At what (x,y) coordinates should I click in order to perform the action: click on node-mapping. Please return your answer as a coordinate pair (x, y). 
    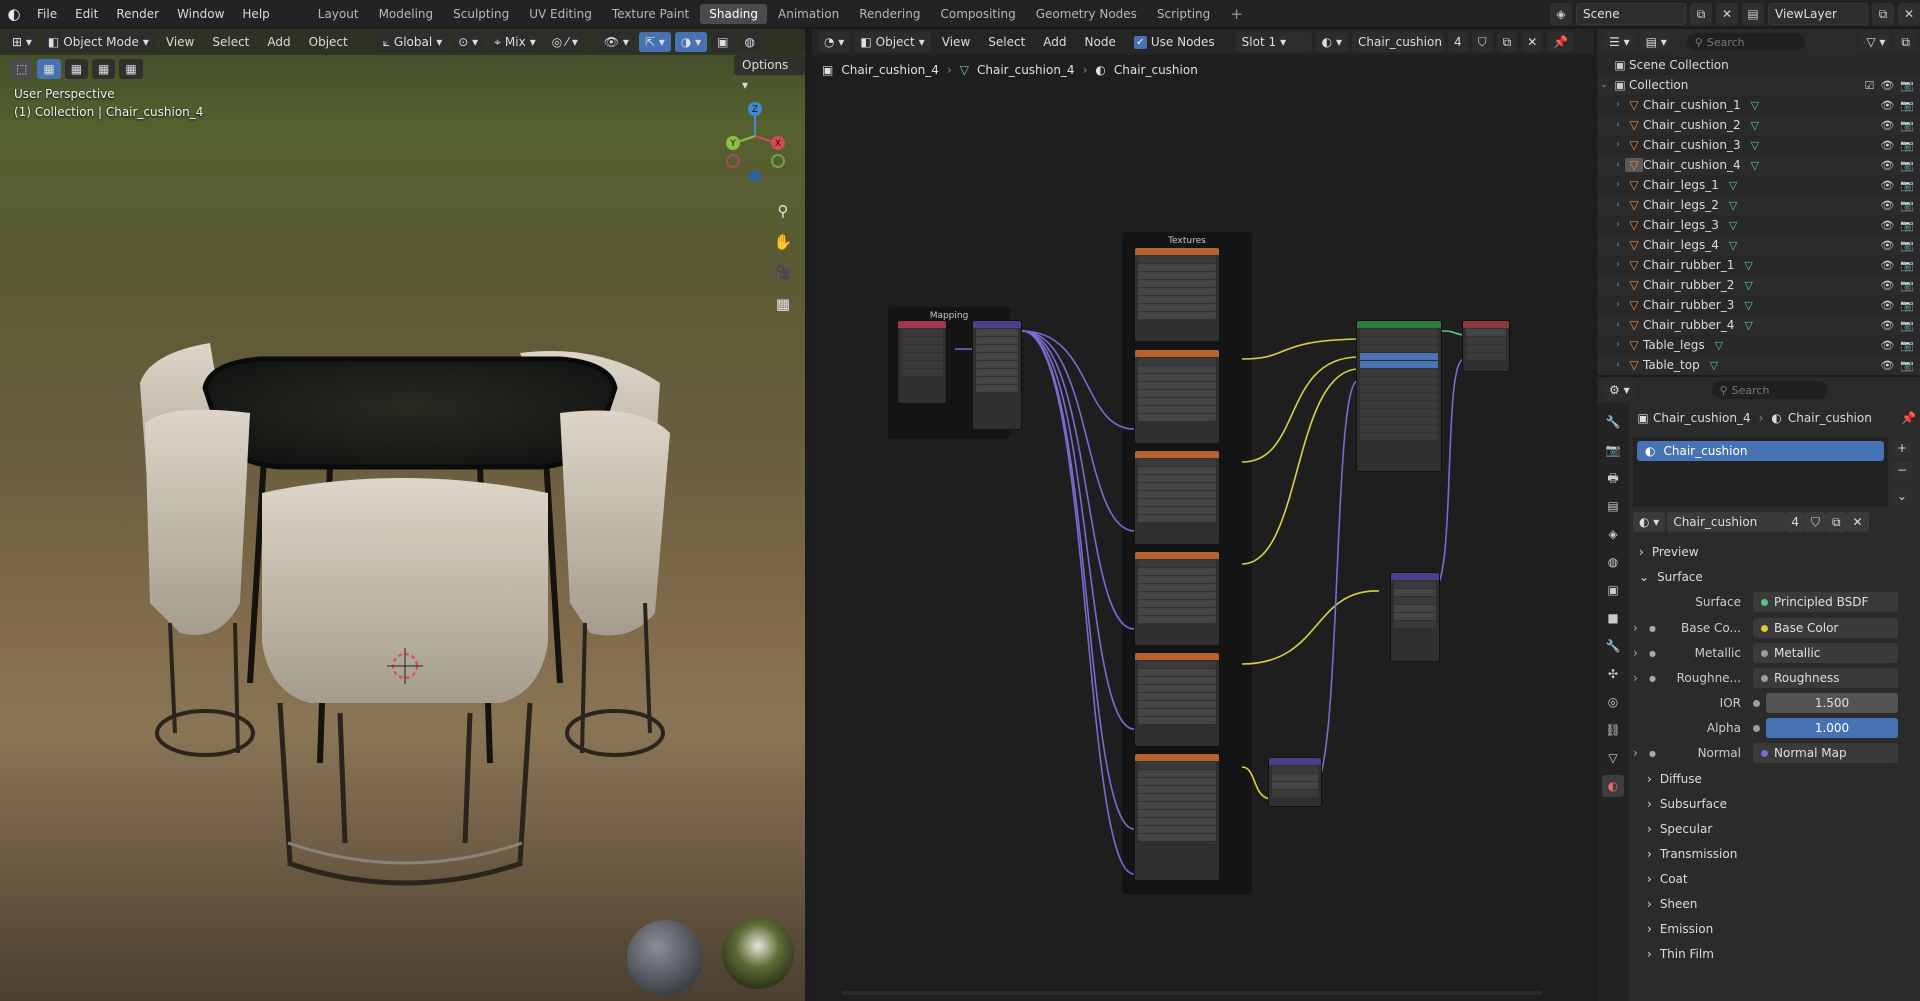
    Looking at the image, I should click on (997, 375).